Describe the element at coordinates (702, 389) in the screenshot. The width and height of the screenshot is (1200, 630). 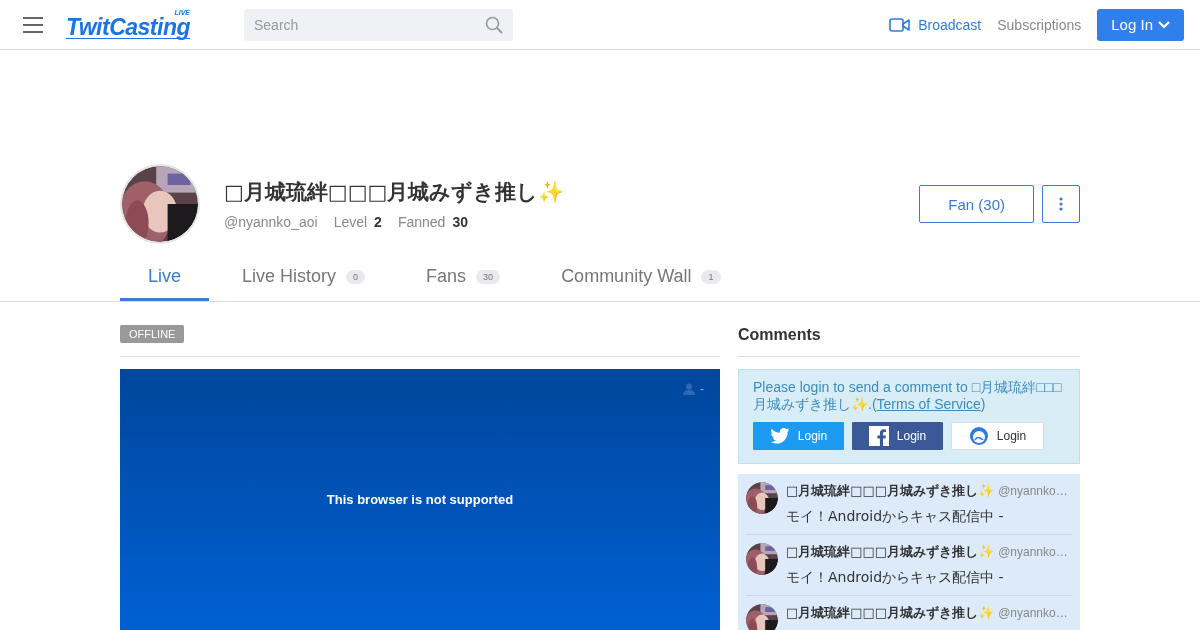
I see `viewer-count: -` at that location.